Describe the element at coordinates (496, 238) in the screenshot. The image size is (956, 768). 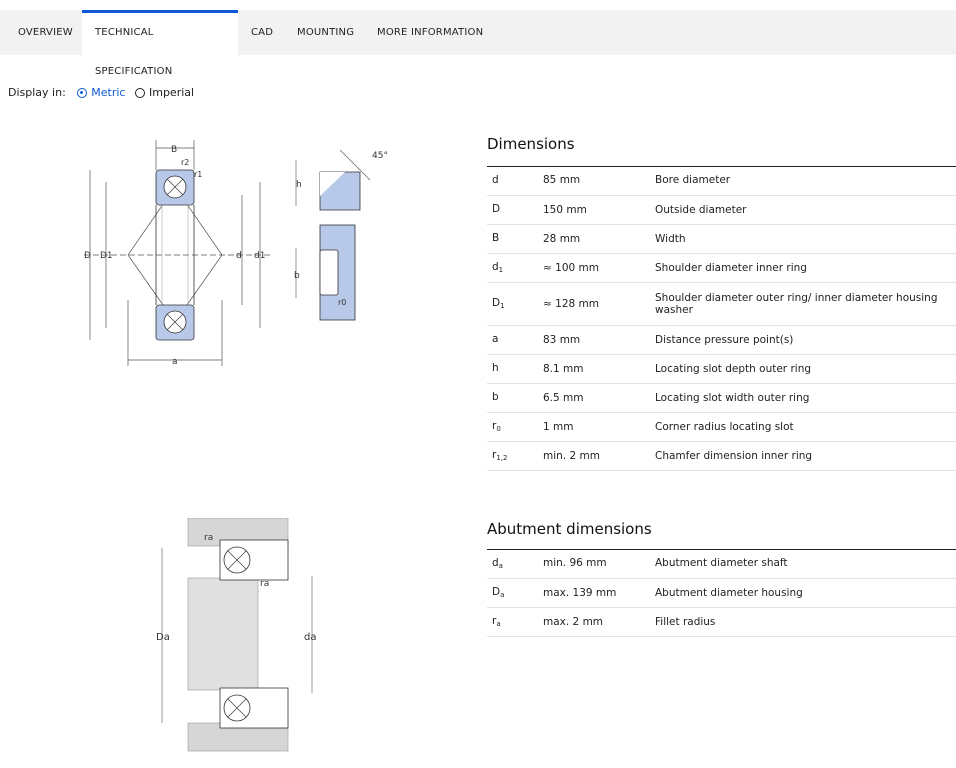
I see `symbol-text: B` at that location.